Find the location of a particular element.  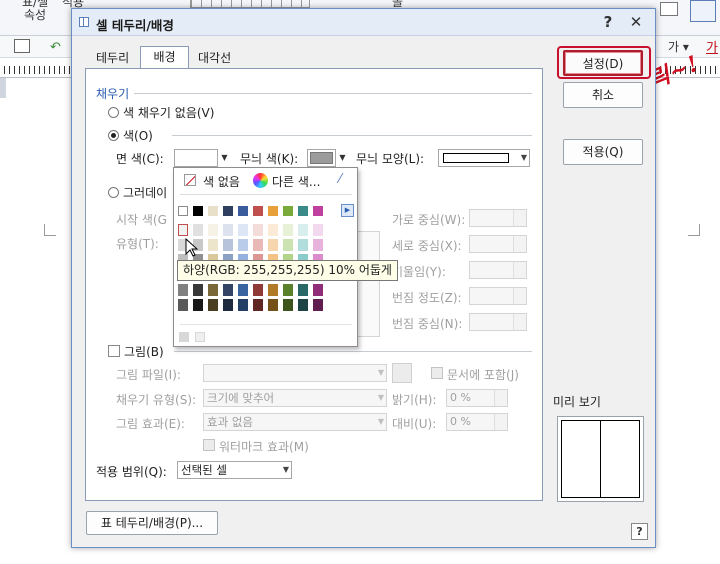

include-in-doc-checkbox is located at coordinates (437, 373).